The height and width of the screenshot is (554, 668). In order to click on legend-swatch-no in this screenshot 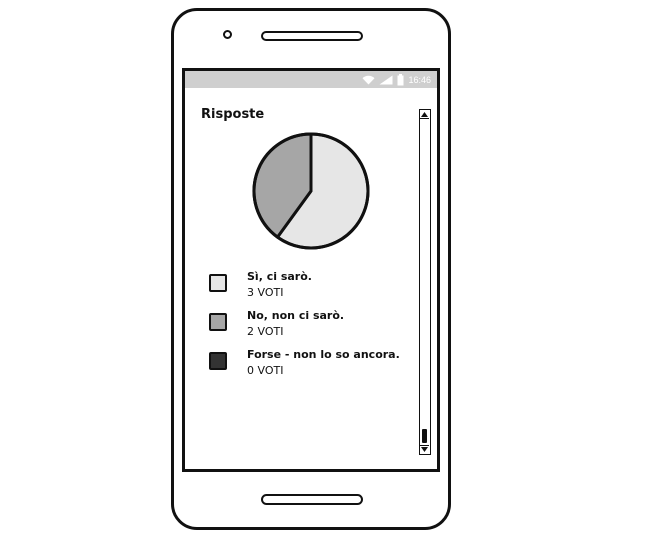, I will do `click(218, 322)`.